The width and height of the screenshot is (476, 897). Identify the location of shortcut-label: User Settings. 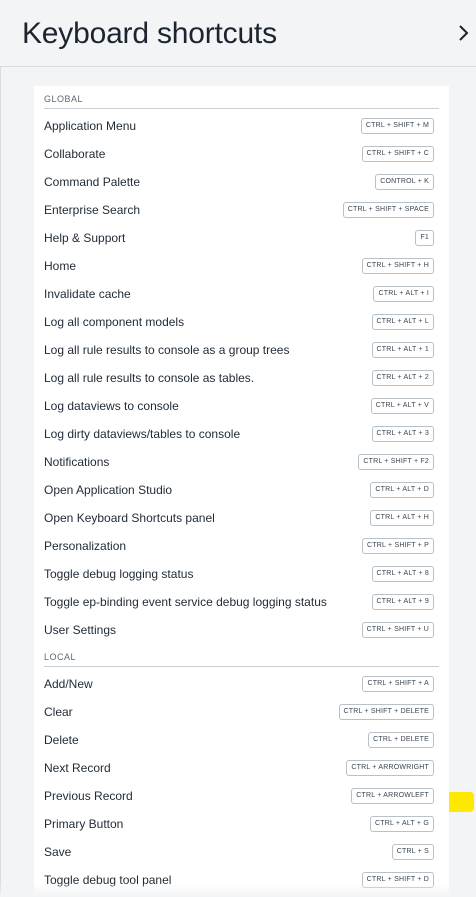
(80, 630).